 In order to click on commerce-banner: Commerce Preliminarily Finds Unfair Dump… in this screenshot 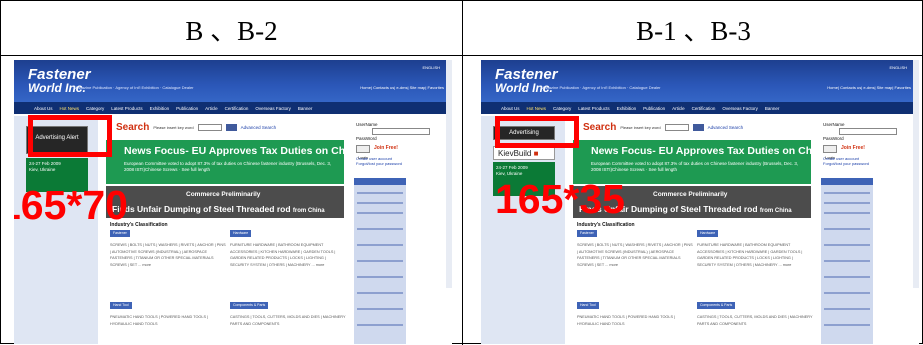, I will do `click(225, 202)`.